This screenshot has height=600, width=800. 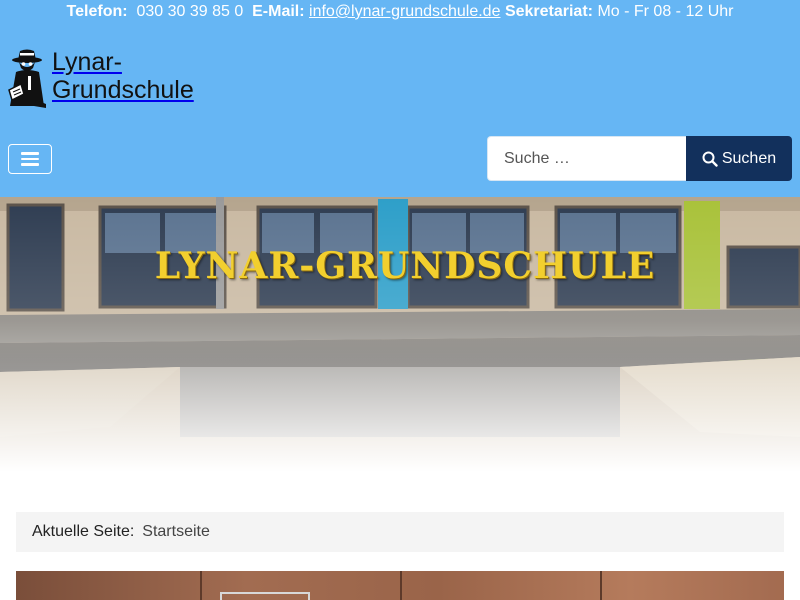 I want to click on search-button-label: Suchen, so click(x=749, y=158).